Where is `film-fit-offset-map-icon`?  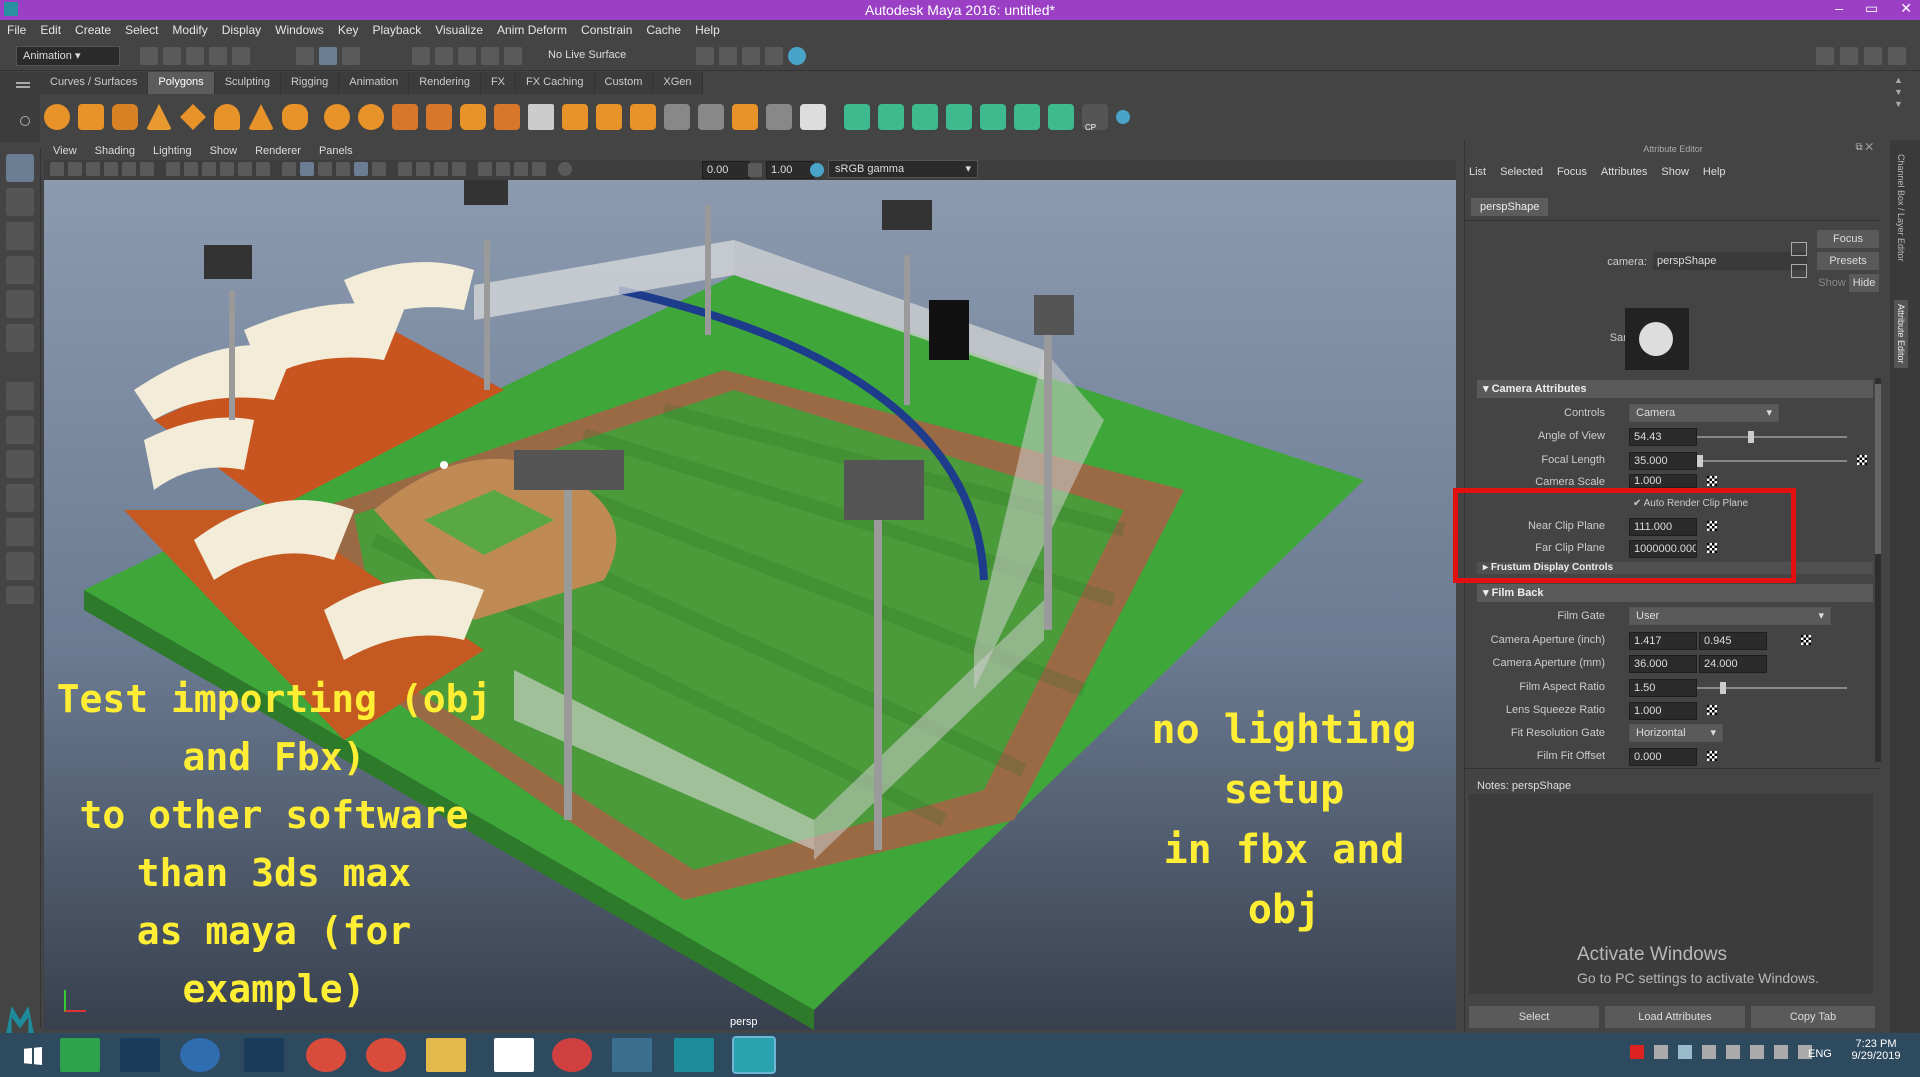 film-fit-offset-map-icon is located at coordinates (1712, 756).